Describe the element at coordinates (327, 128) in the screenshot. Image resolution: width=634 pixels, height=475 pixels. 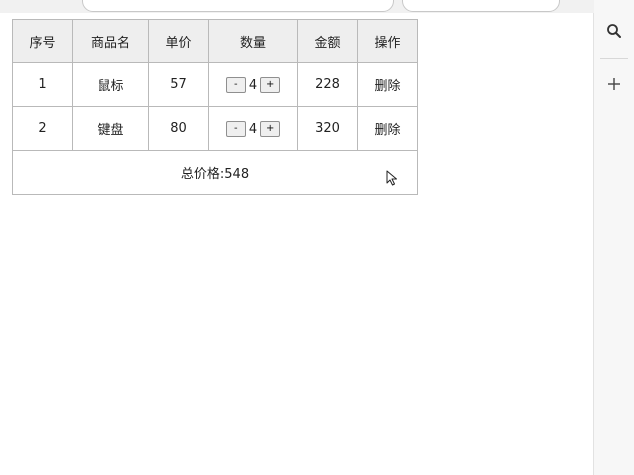
I see `cell-amount: 320` at that location.